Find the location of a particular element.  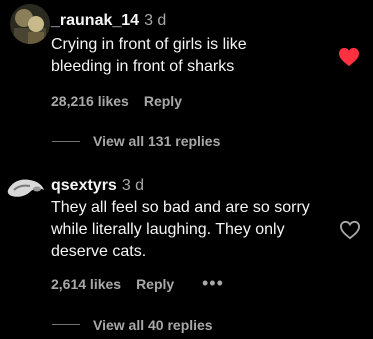

comment-text-line: while literally laughing. They only is located at coordinates (168, 229).